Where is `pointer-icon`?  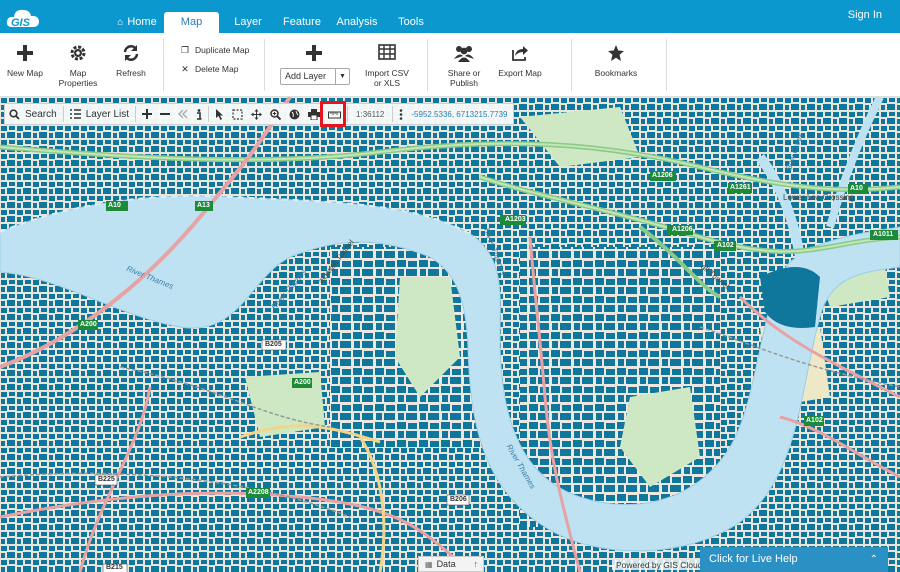
pointer-icon is located at coordinates (220, 114).